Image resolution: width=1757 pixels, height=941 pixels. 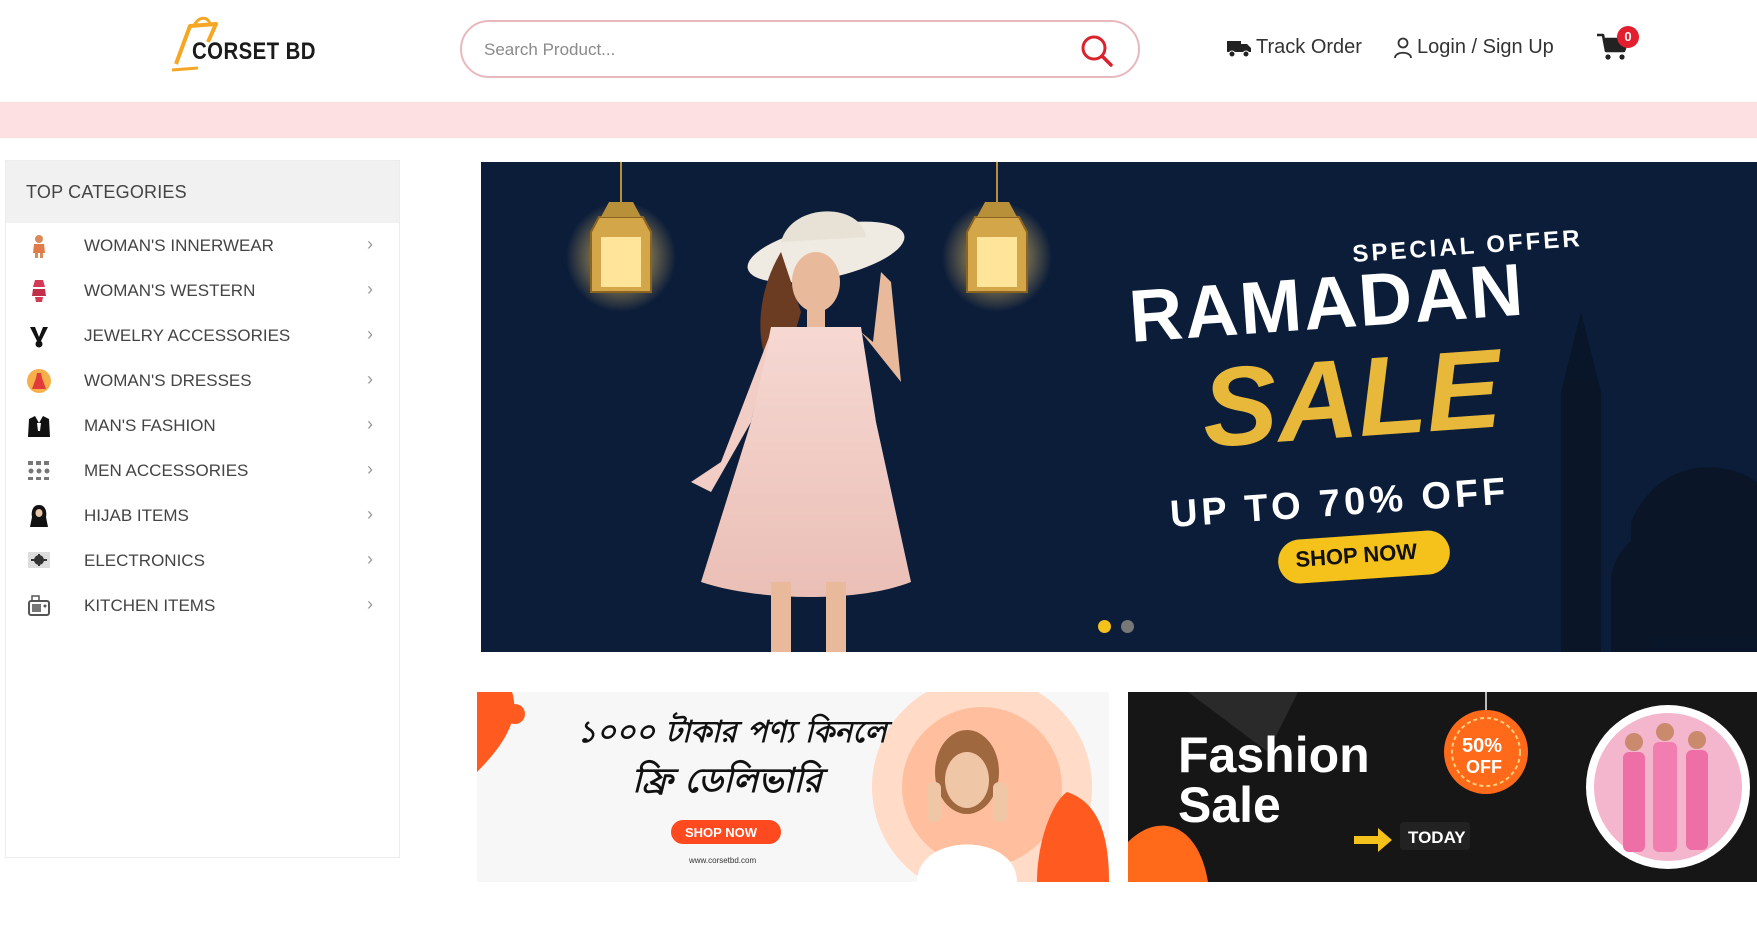 I want to click on category-label: WOMAN'S INNERWEAR, so click(x=179, y=245).